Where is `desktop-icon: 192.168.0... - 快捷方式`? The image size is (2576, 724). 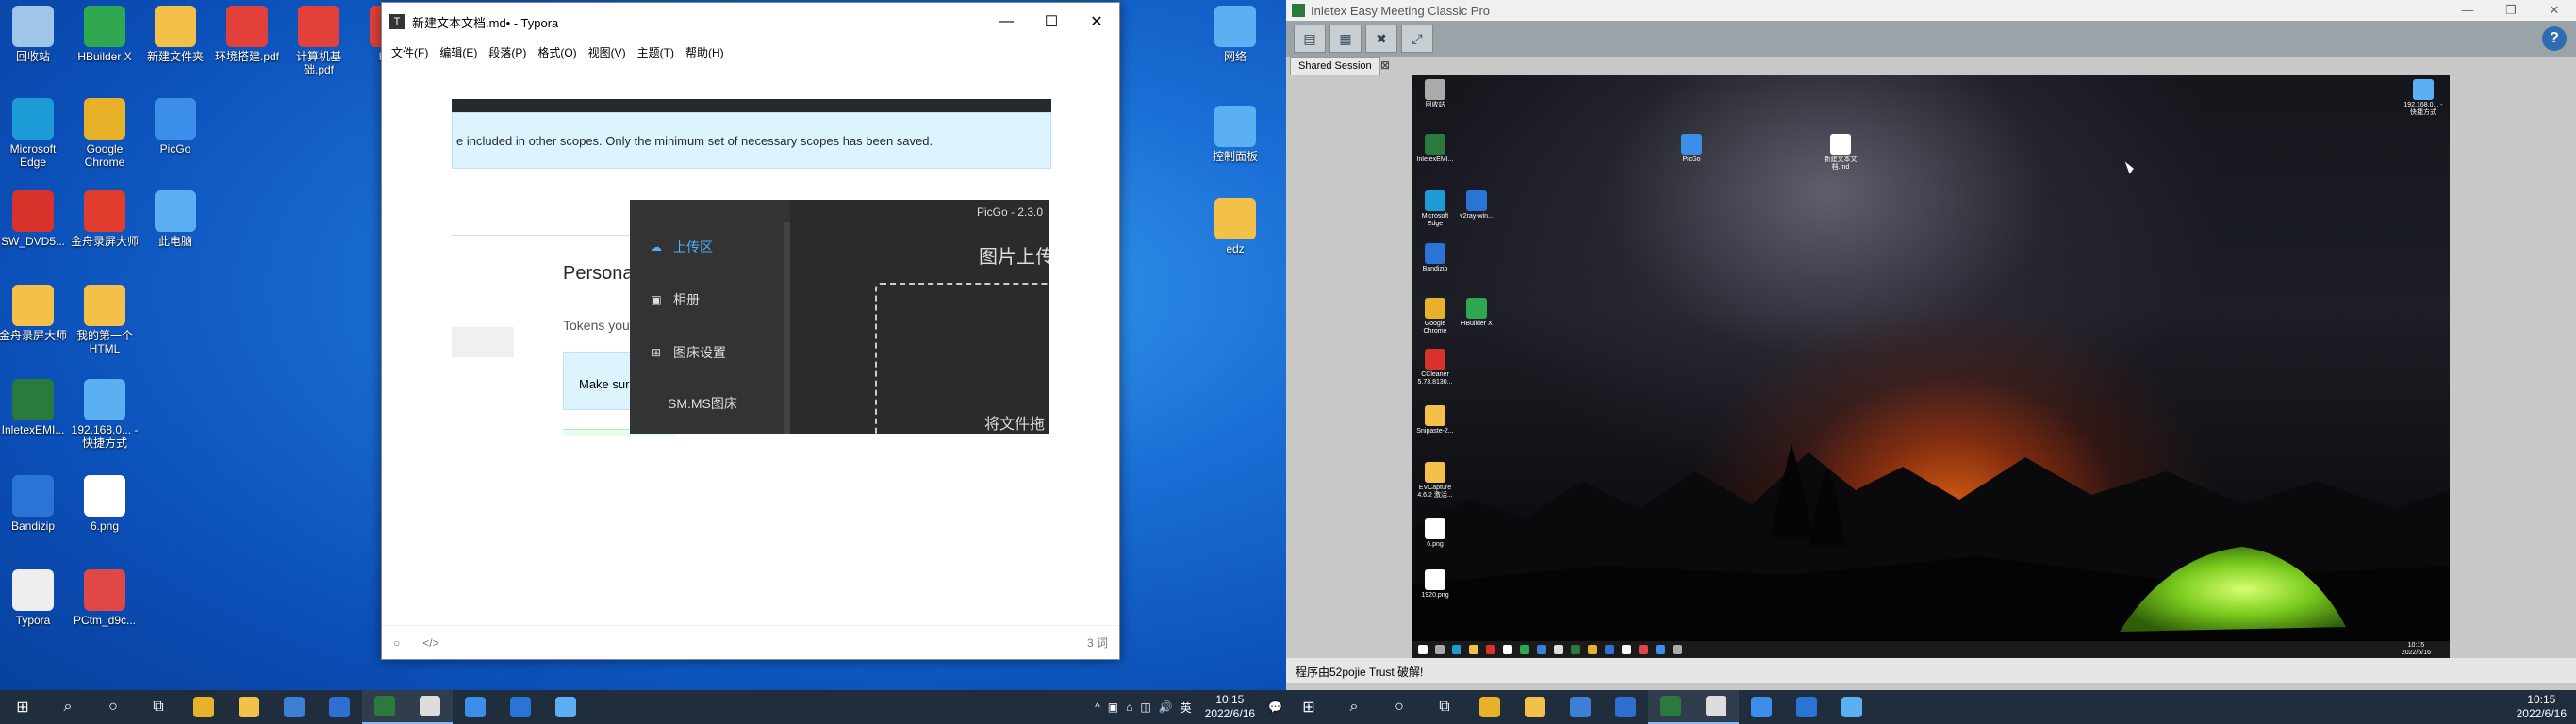
desktop-icon: 192.168.0... - 快捷方式 is located at coordinates (104, 414).